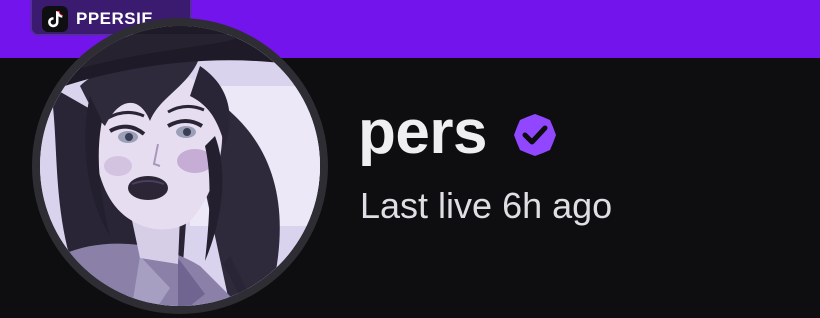 The image size is (820, 318). What do you see at coordinates (422, 133) in the screenshot?
I see `channel-name: pers` at bounding box center [422, 133].